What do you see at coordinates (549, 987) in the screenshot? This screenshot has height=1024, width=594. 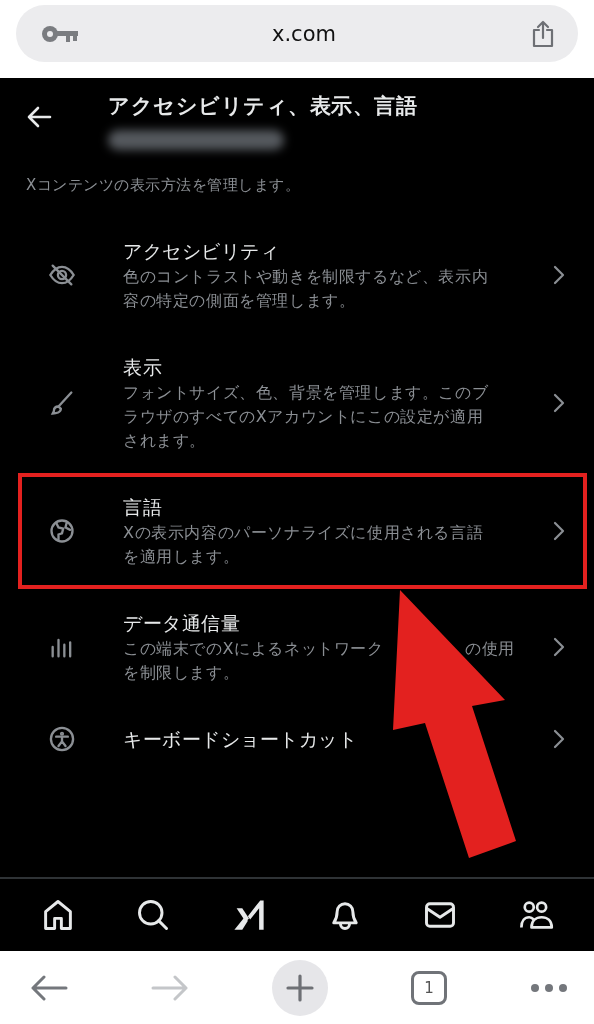 I see `more-icon` at bounding box center [549, 987].